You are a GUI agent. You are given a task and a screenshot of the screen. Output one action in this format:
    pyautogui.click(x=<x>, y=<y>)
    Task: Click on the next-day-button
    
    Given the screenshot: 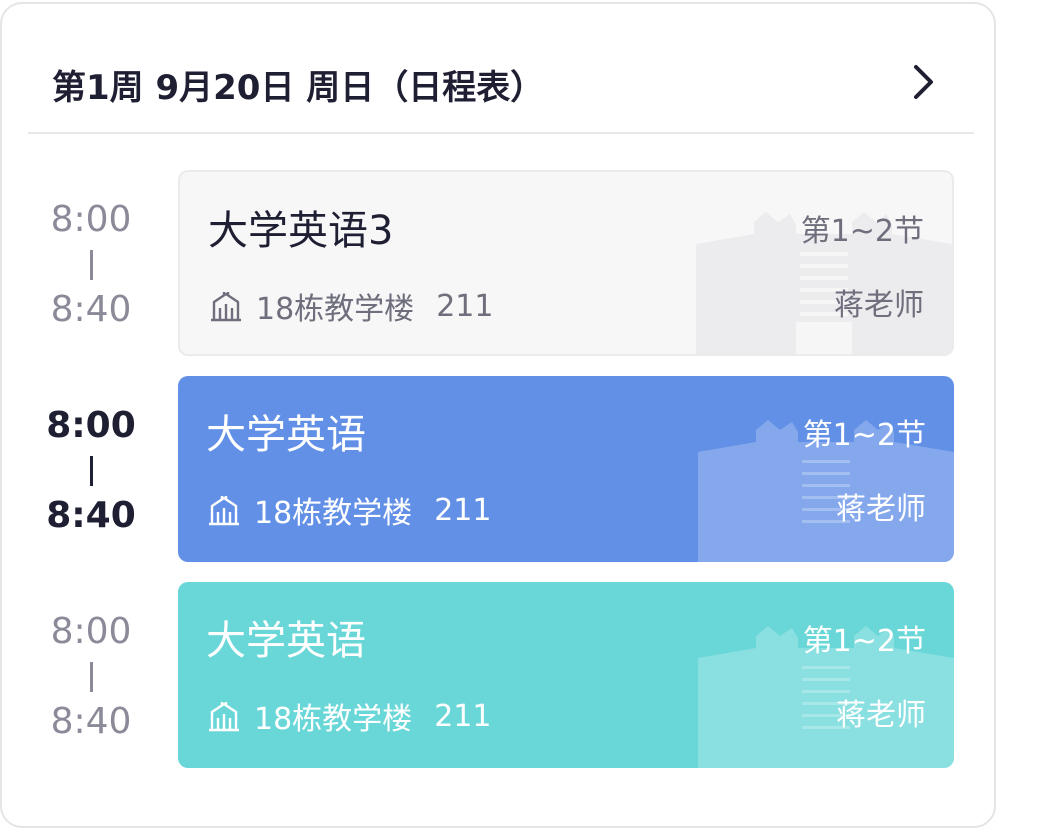 What is the action you would take?
    pyautogui.click(x=924, y=82)
    